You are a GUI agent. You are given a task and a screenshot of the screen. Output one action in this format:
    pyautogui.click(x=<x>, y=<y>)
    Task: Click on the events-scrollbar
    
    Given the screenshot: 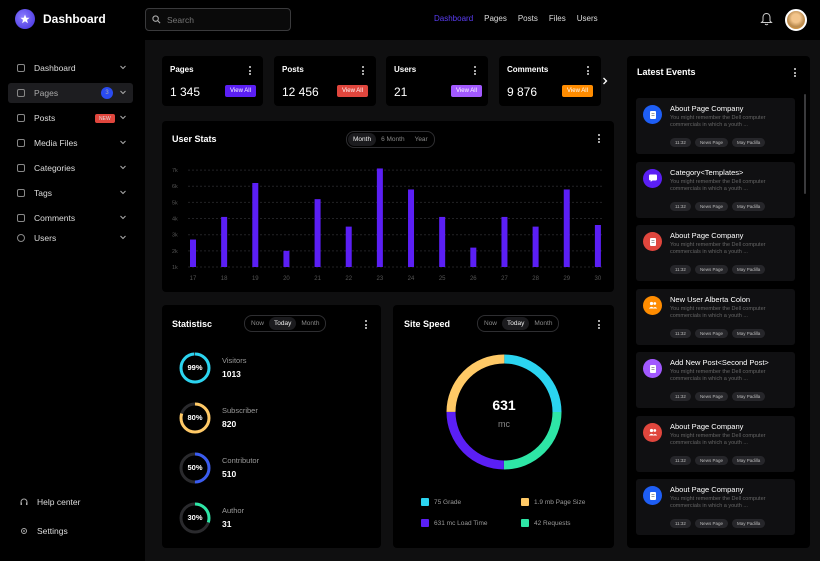 What is the action you would take?
    pyautogui.click(x=805, y=144)
    